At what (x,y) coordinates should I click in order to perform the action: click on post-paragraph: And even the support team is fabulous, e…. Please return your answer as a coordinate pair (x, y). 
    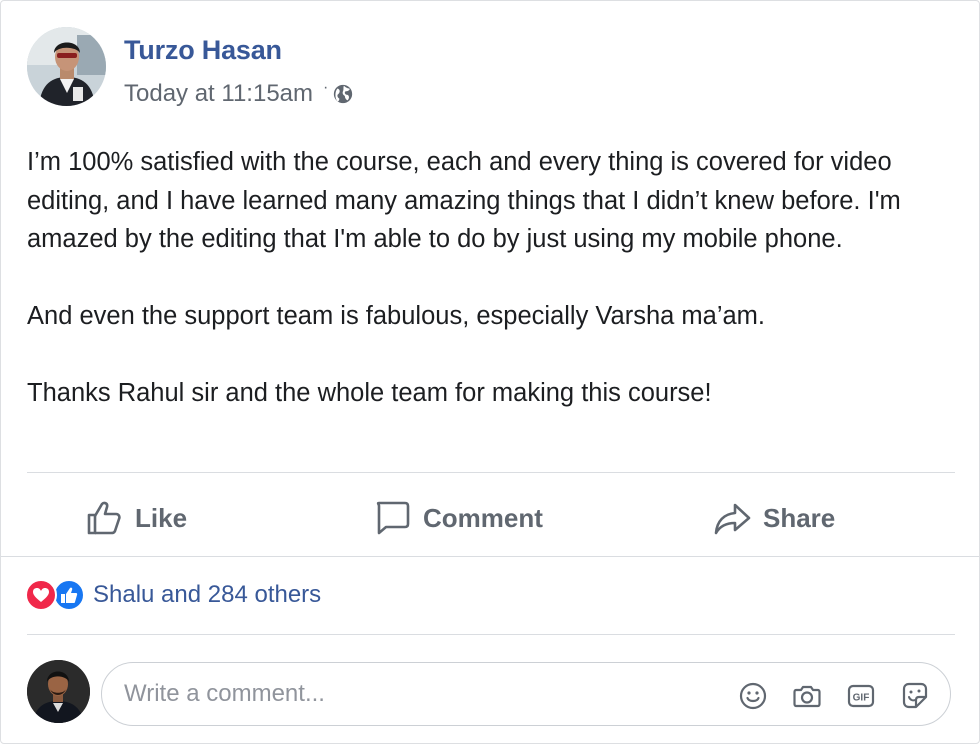
    Looking at the image, I should click on (396, 316).